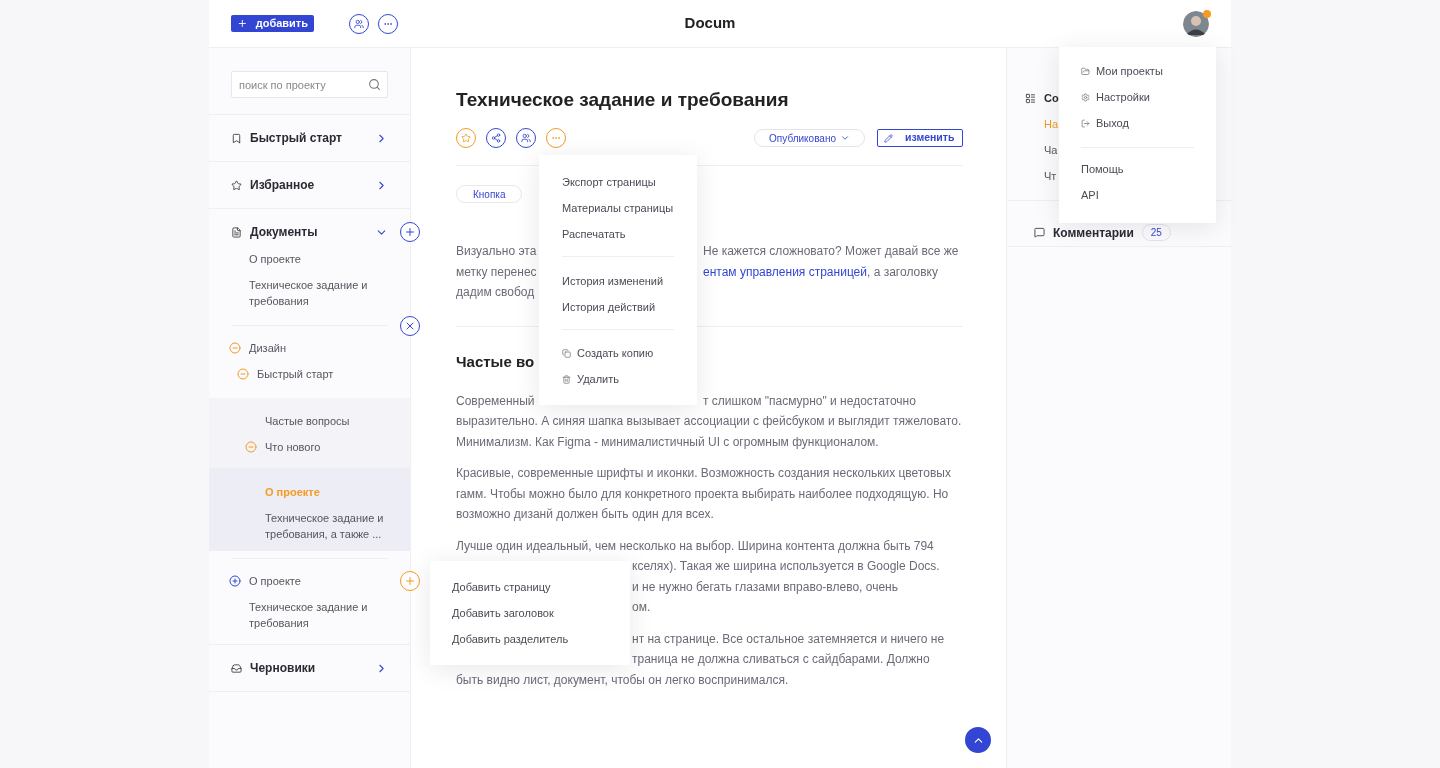 The width and height of the screenshot is (1440, 768). What do you see at coordinates (902, 271) in the screenshot?
I see `paragraph-line: , а заголовку` at bounding box center [902, 271].